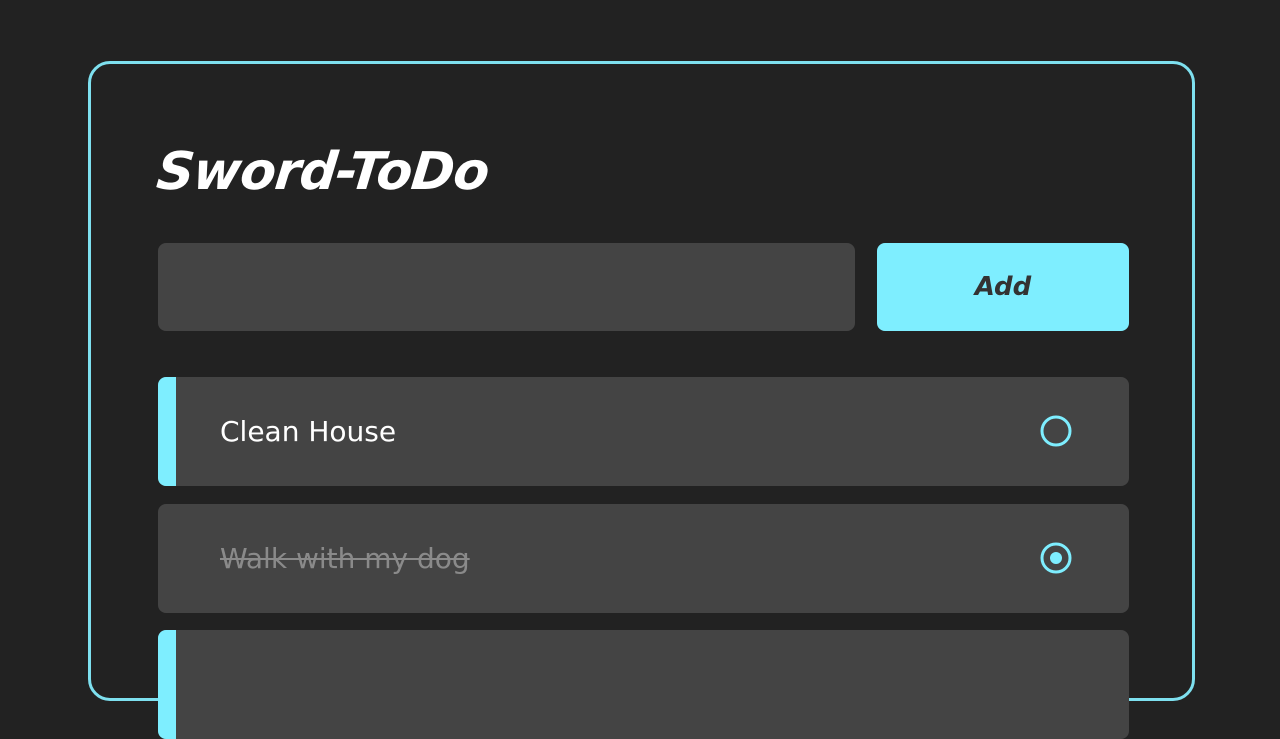 The width and height of the screenshot is (1280, 739). What do you see at coordinates (506, 287) in the screenshot?
I see `new-task-input` at bounding box center [506, 287].